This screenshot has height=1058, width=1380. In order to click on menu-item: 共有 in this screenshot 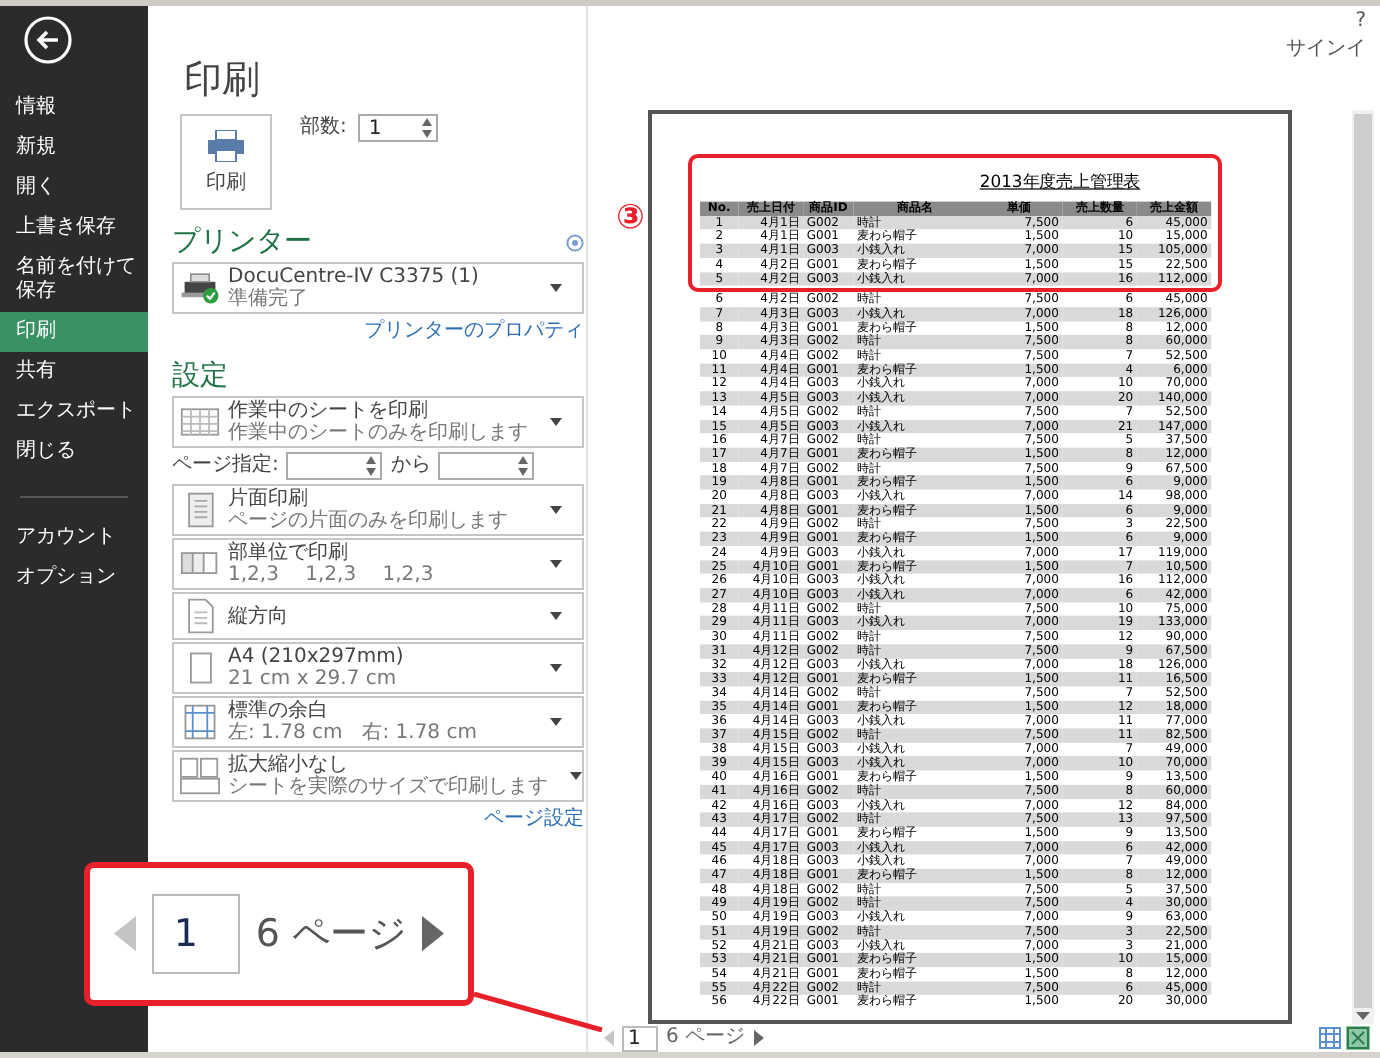, I will do `click(74, 372)`.